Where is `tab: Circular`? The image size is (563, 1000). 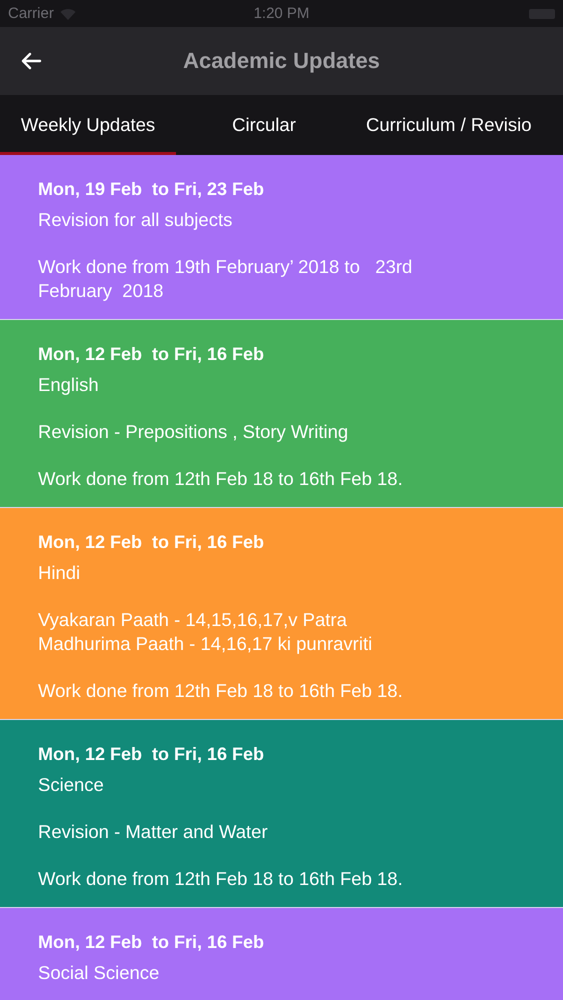 tab: Circular is located at coordinates (264, 125).